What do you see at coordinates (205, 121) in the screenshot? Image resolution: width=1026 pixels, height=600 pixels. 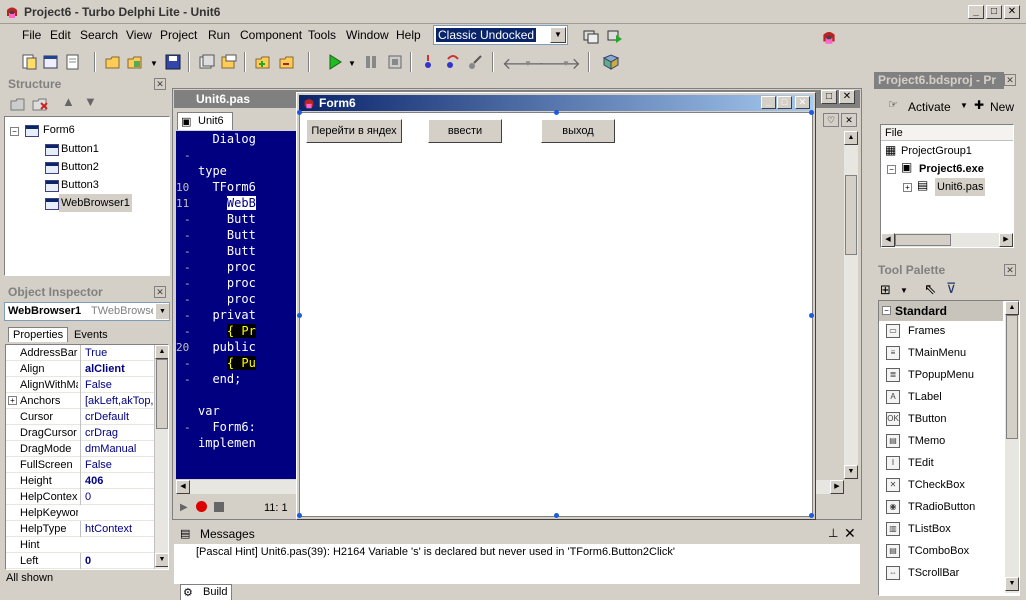 I see `editor-tab-unit6: ▣ Unit6` at bounding box center [205, 121].